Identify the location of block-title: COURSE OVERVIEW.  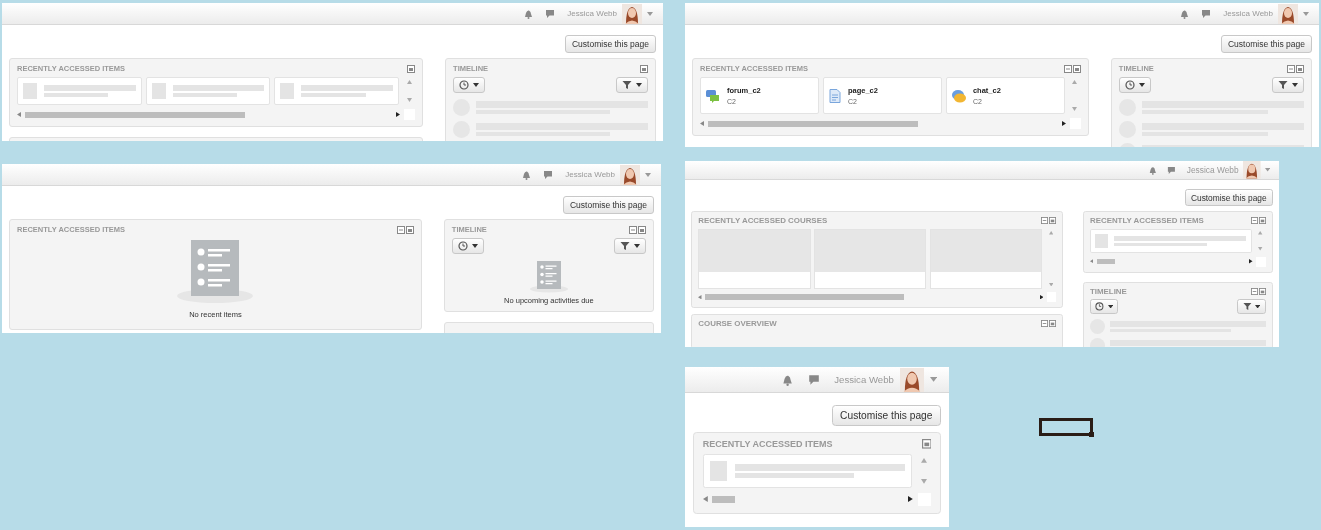
(737, 323).